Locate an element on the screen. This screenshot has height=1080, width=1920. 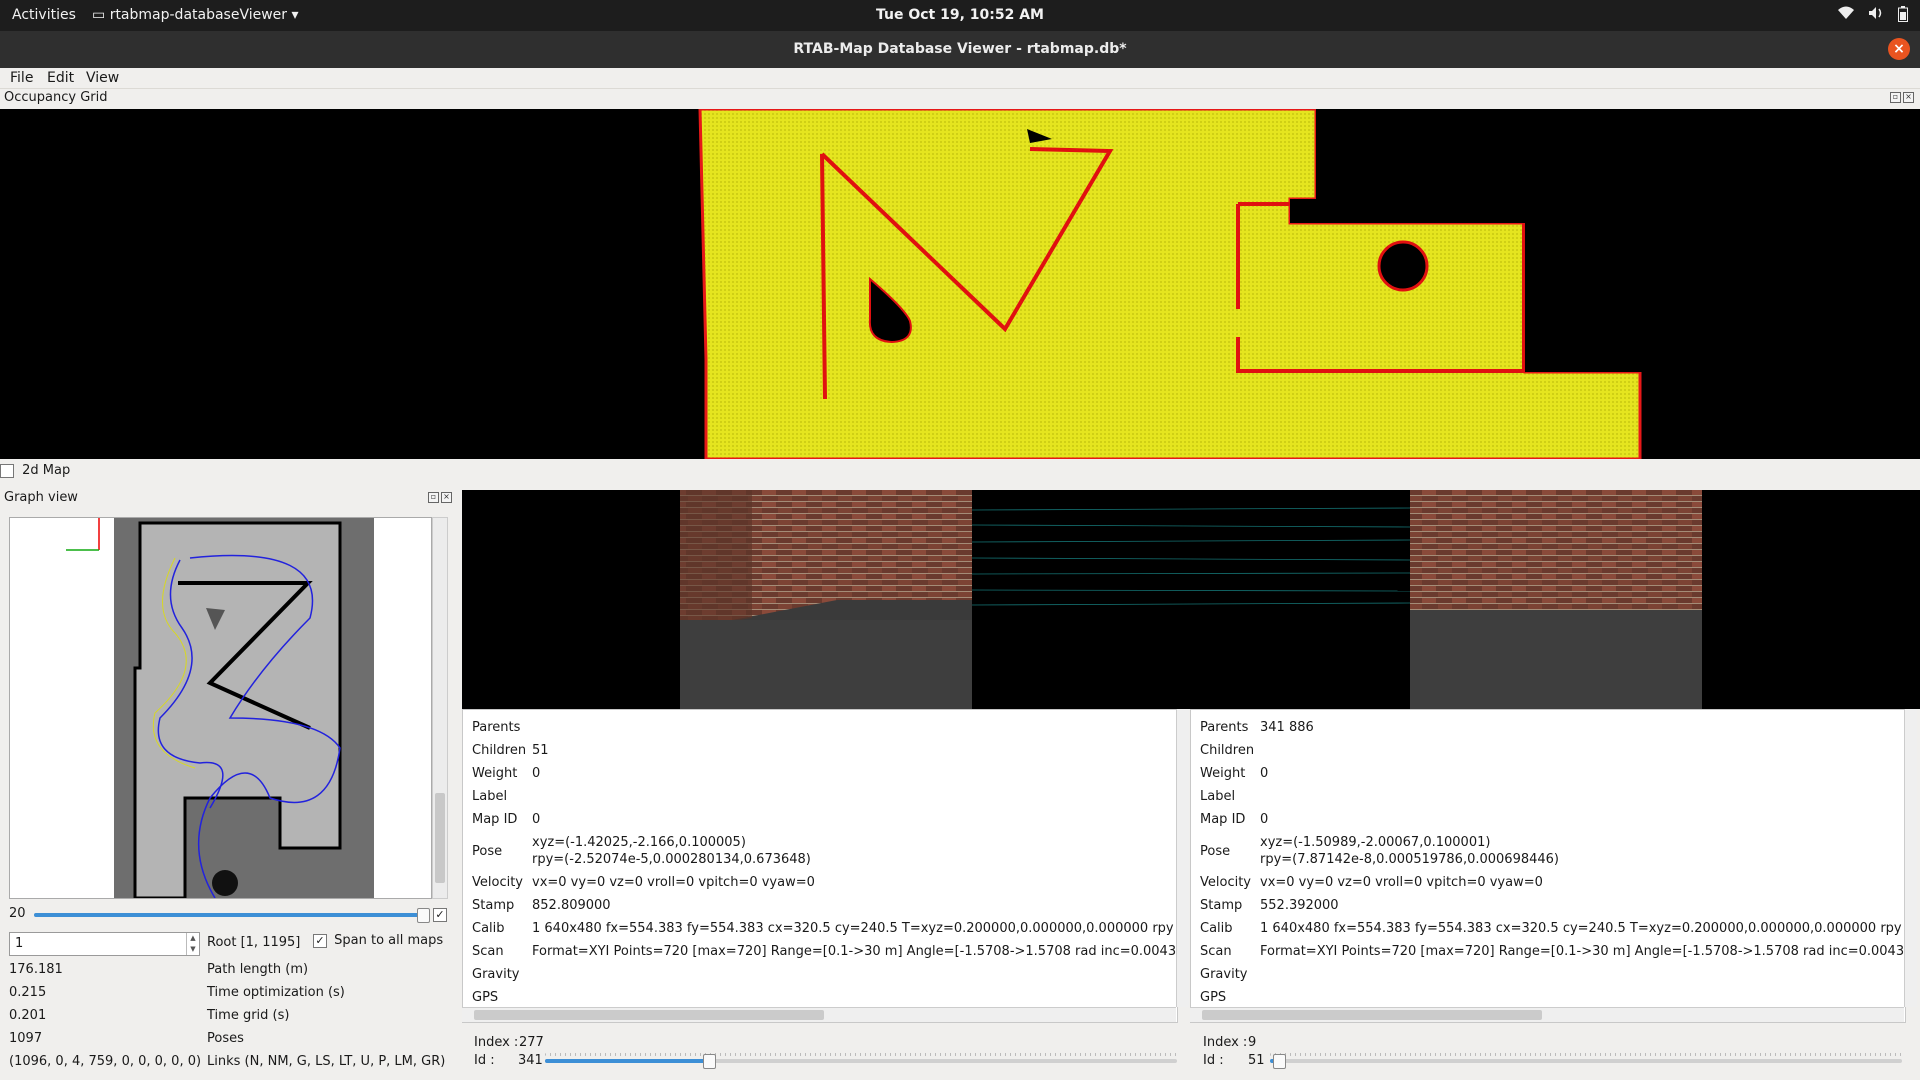
root-spinbox-value: 1 is located at coordinates (19, 943).